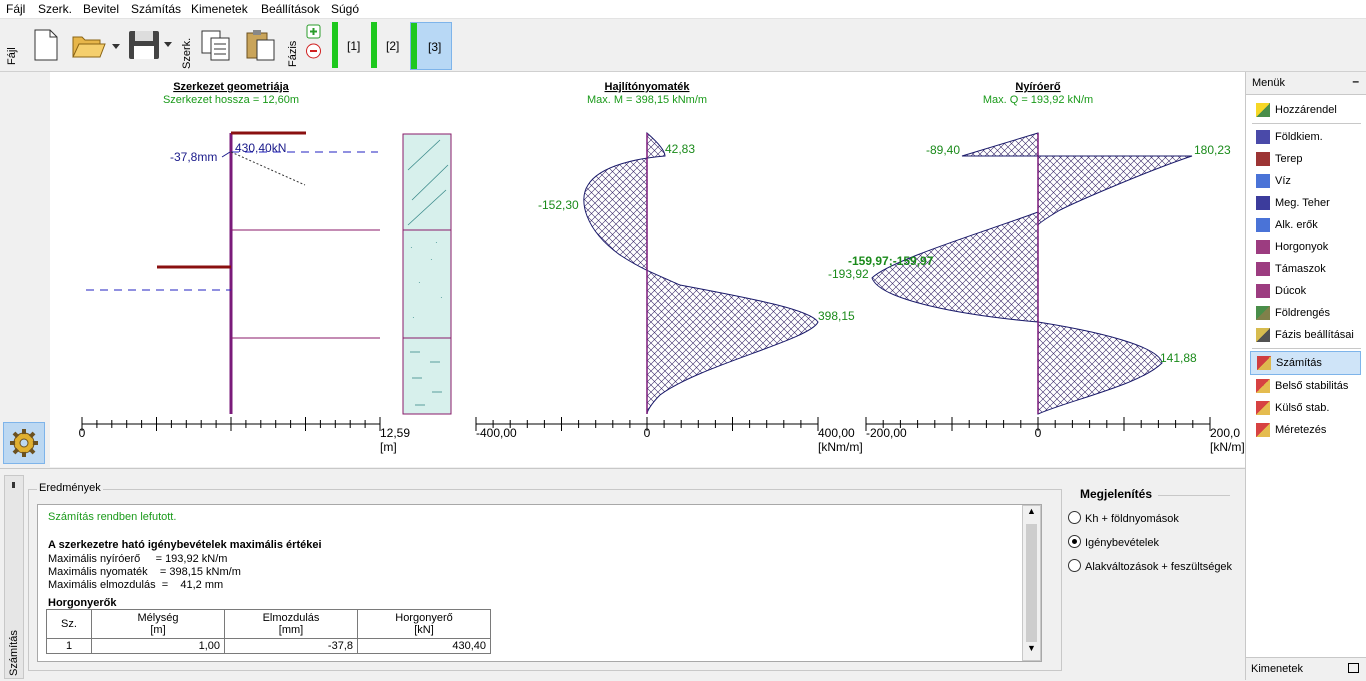  I want to click on menu-item-9: Dúcok, so click(1306, 291).